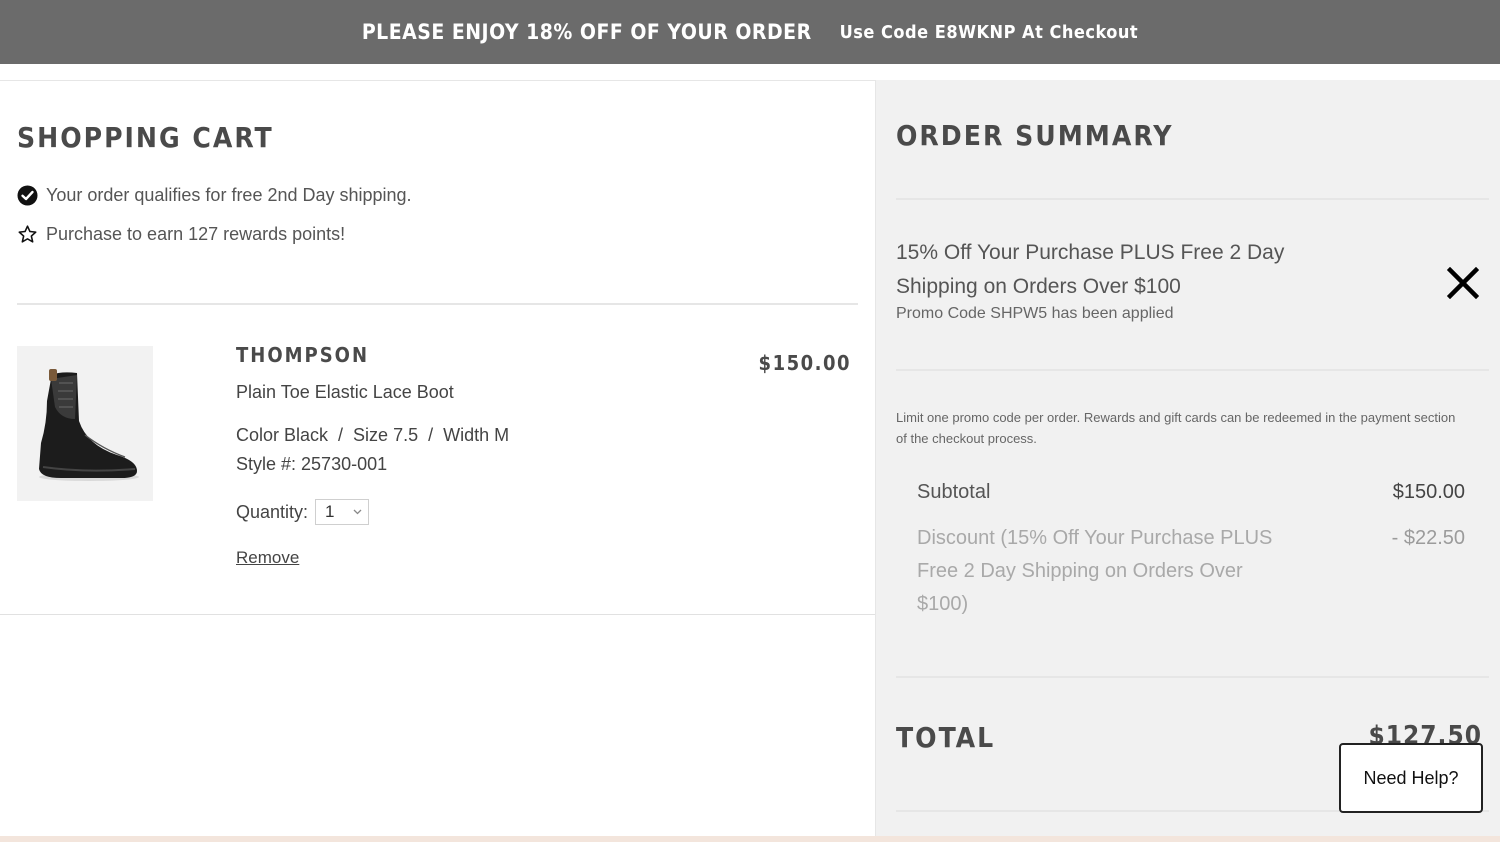  What do you see at coordinates (437, 304) in the screenshot?
I see `cart-divider` at bounding box center [437, 304].